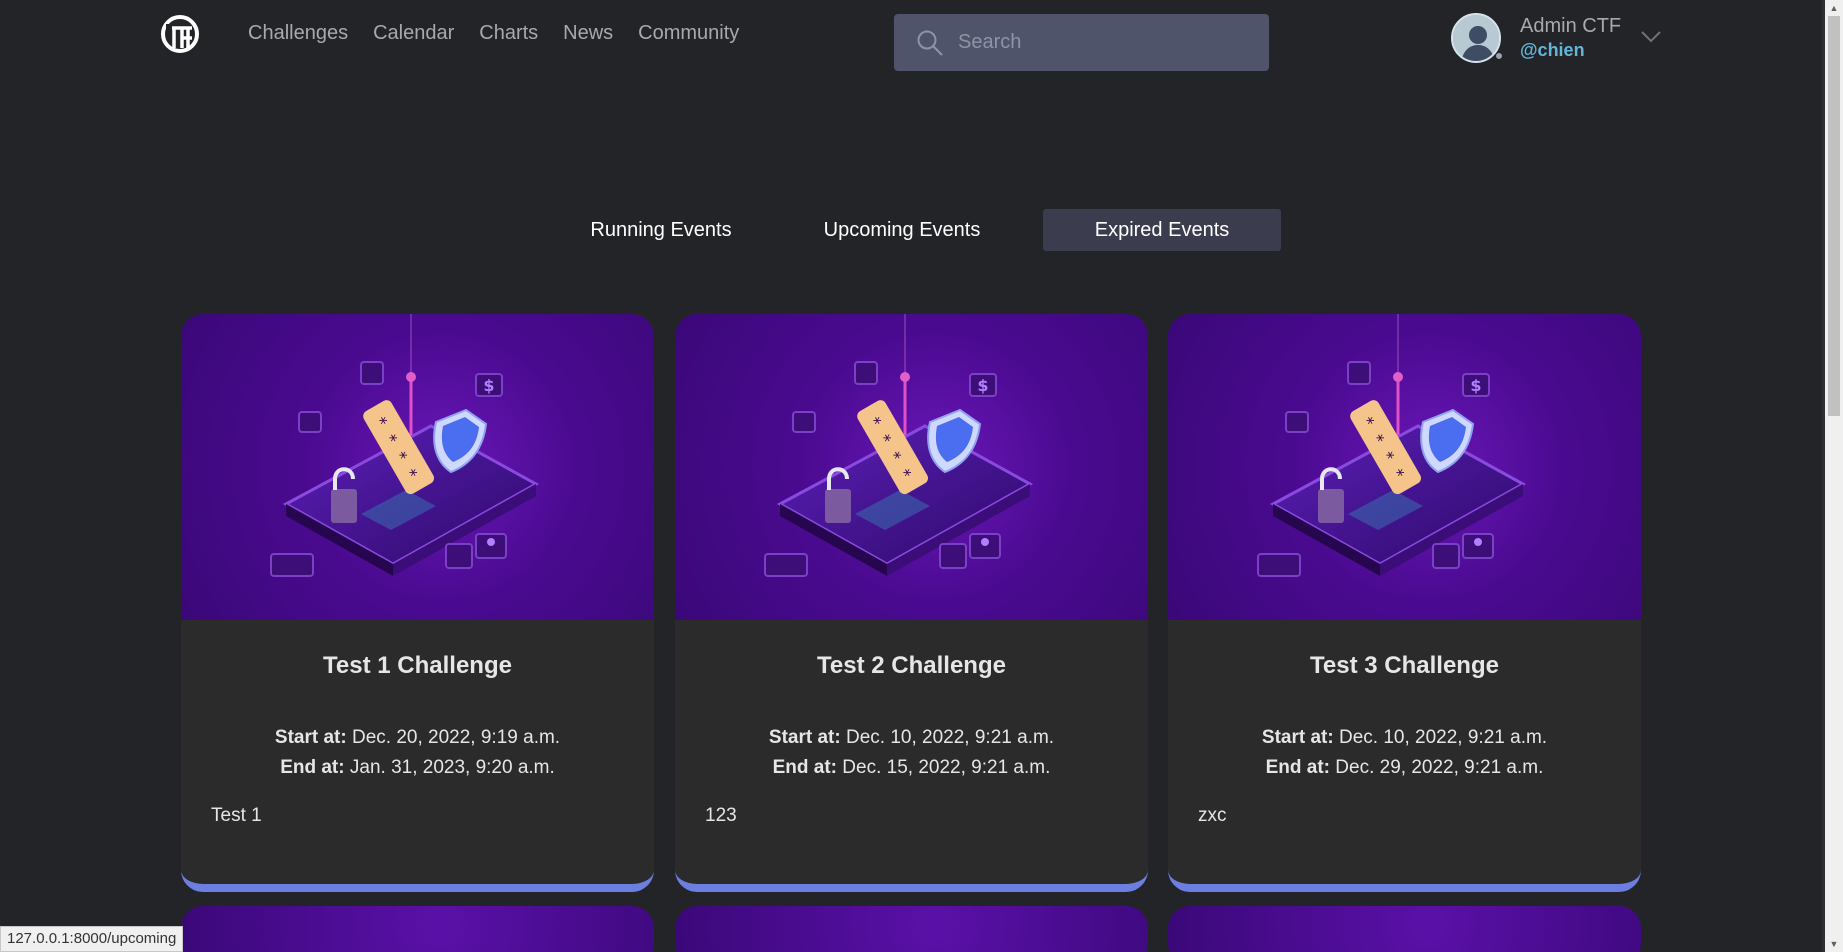 The height and width of the screenshot is (952, 1843). Describe the element at coordinates (1571, 26) in the screenshot. I see `user-name: Admin CTF` at that location.